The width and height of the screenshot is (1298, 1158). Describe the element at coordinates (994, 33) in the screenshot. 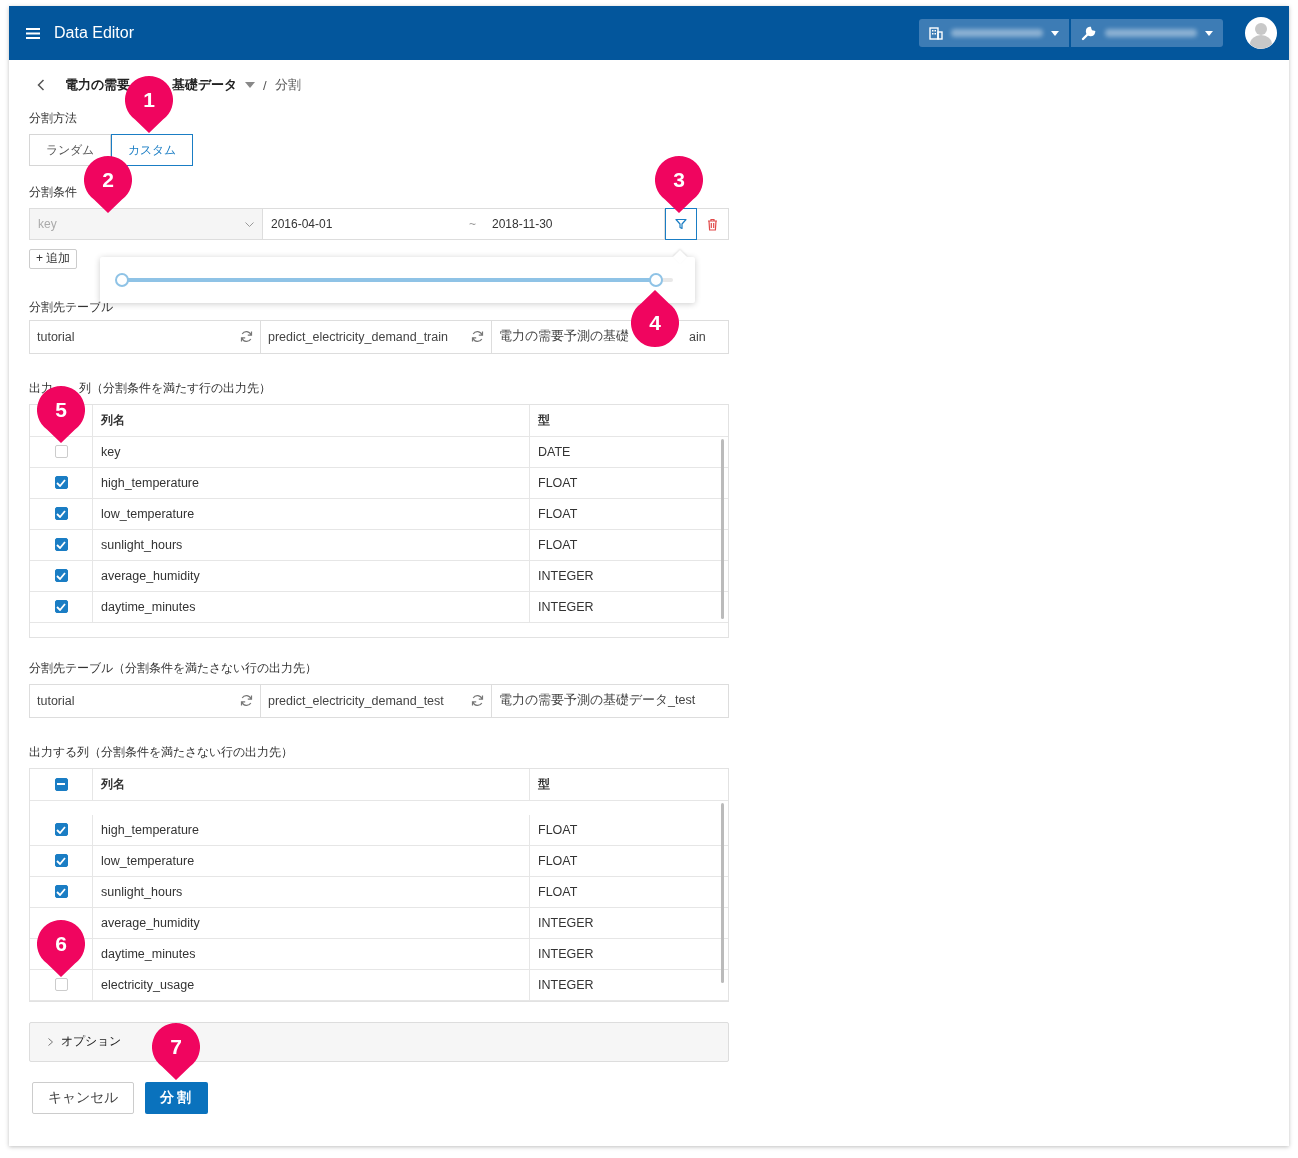

I see `organization-selector` at that location.